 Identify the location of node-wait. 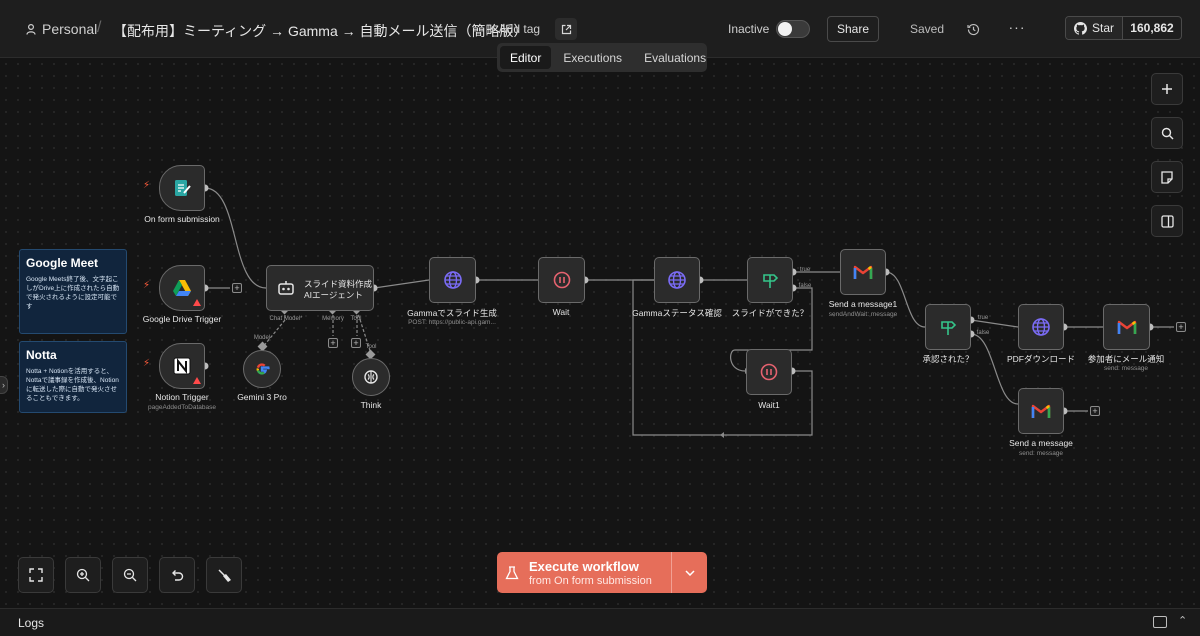
(561, 280).